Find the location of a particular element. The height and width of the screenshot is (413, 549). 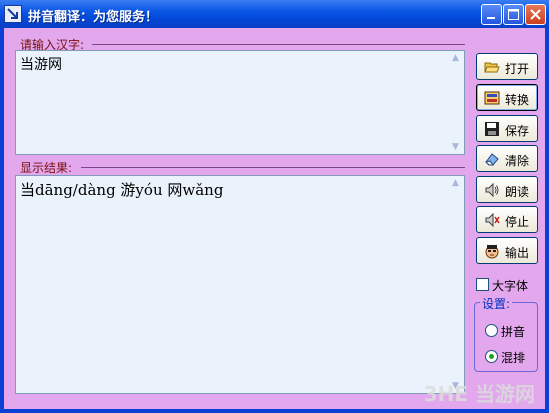

open-button-label: 打开 is located at coordinates (517, 69).